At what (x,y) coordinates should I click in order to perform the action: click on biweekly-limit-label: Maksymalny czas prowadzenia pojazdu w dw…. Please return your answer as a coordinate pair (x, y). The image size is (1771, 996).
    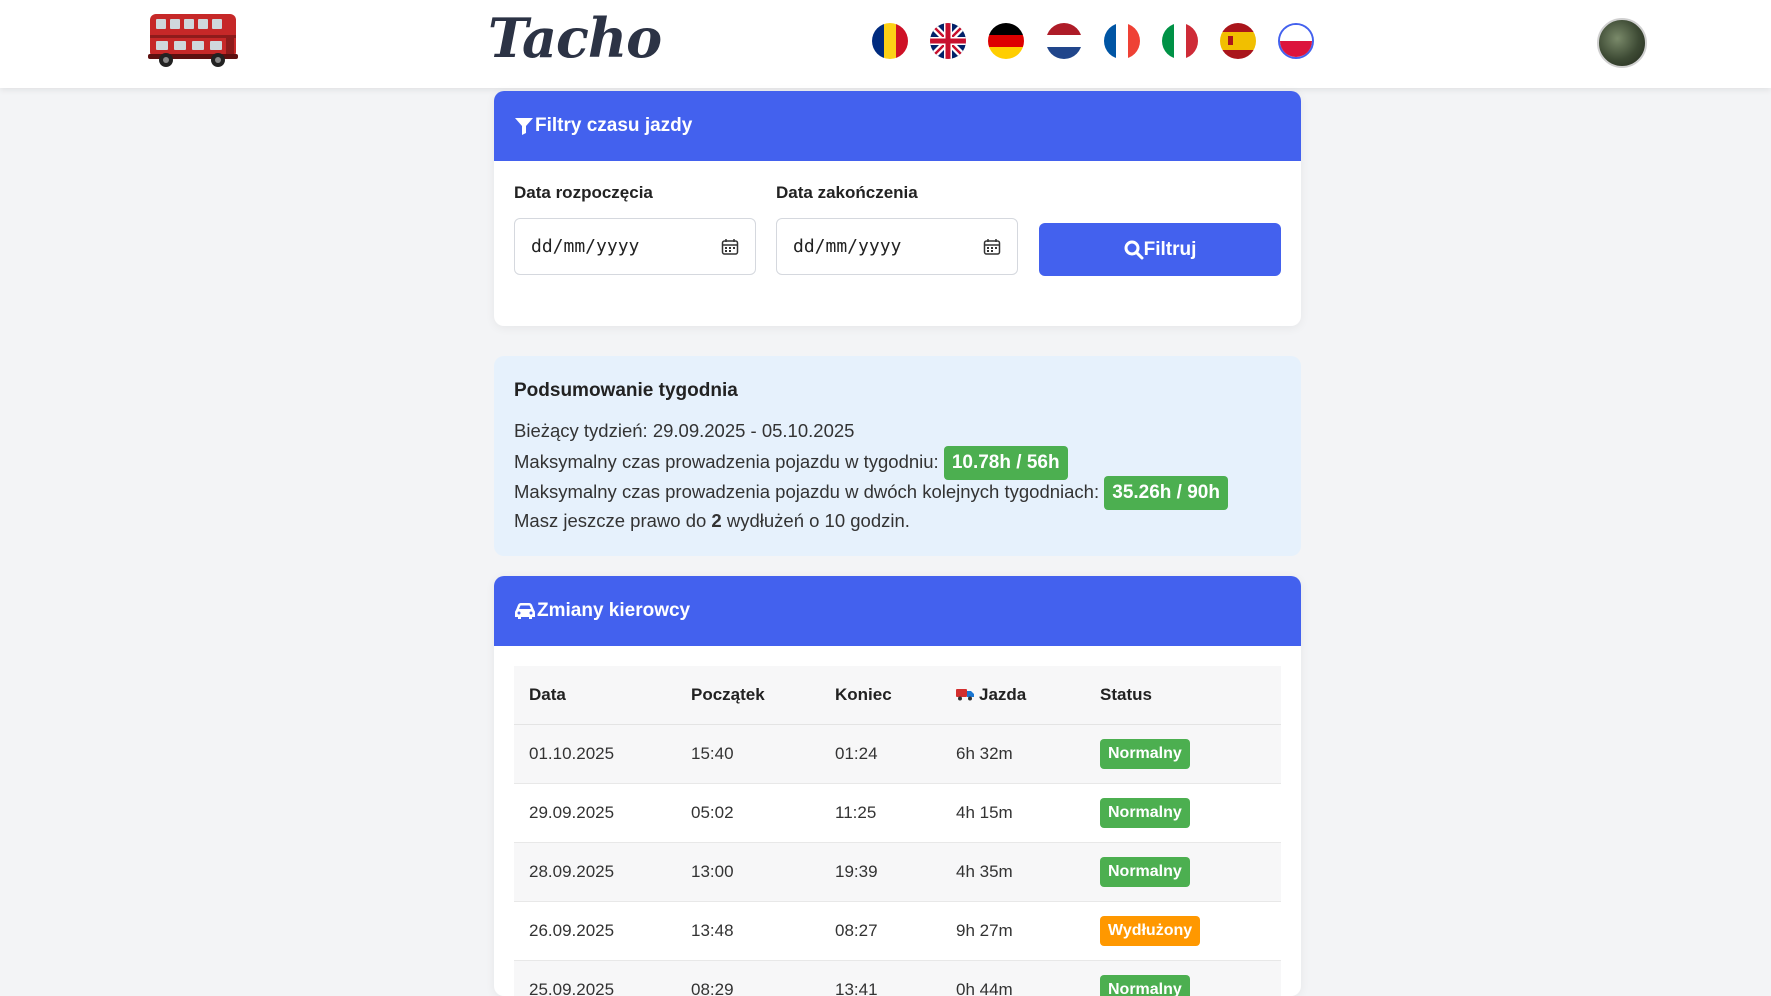
    Looking at the image, I should click on (806, 491).